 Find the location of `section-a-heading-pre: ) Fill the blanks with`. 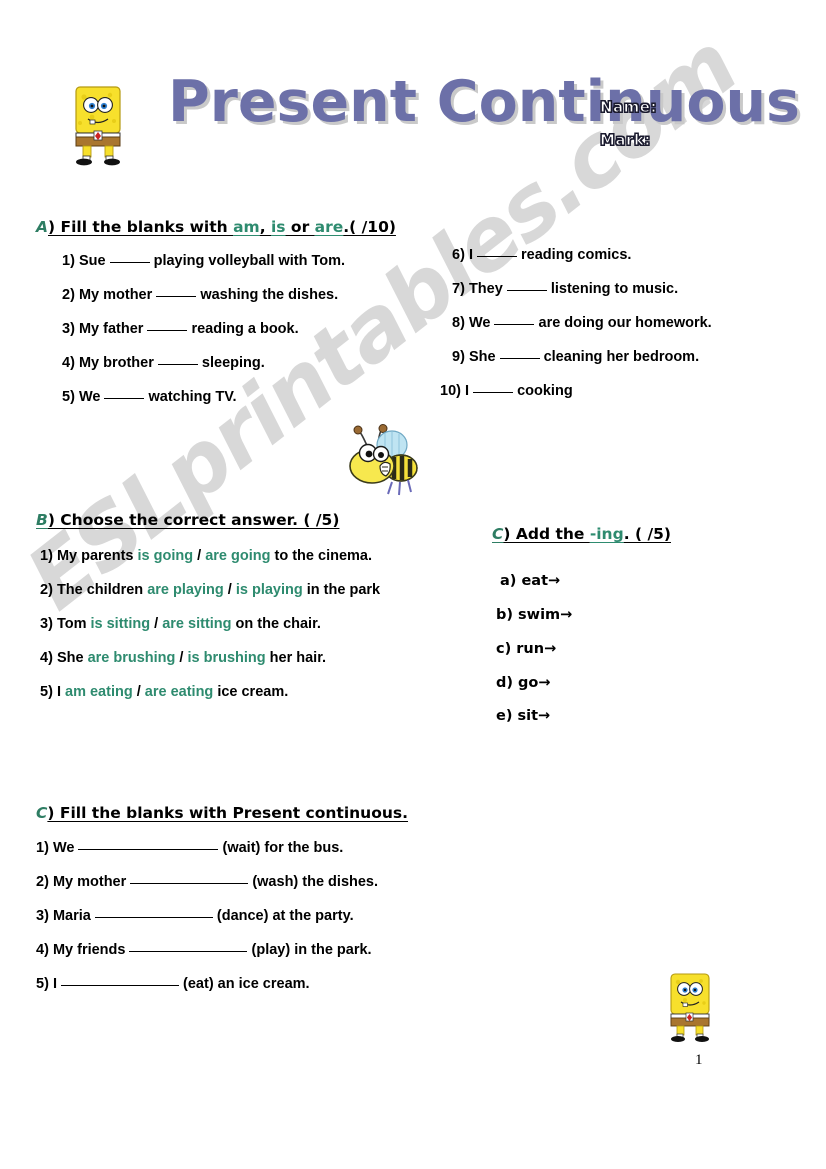

section-a-heading-pre: ) Fill the blanks with is located at coordinates (141, 227).